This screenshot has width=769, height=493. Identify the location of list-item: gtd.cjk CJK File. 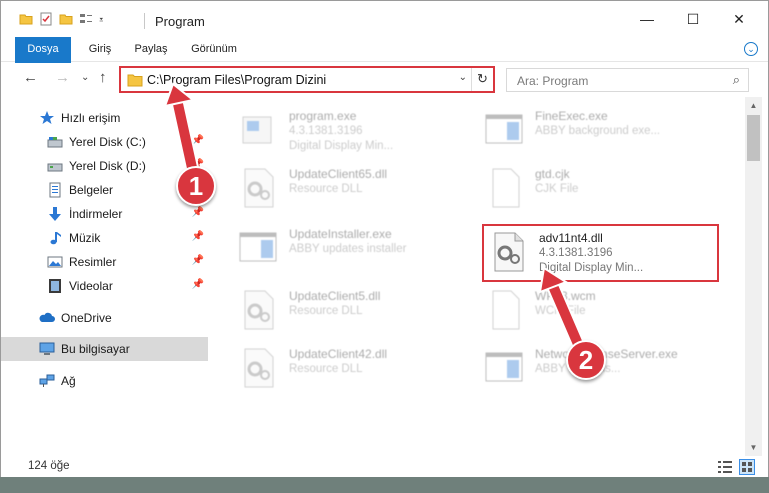
(603, 186).